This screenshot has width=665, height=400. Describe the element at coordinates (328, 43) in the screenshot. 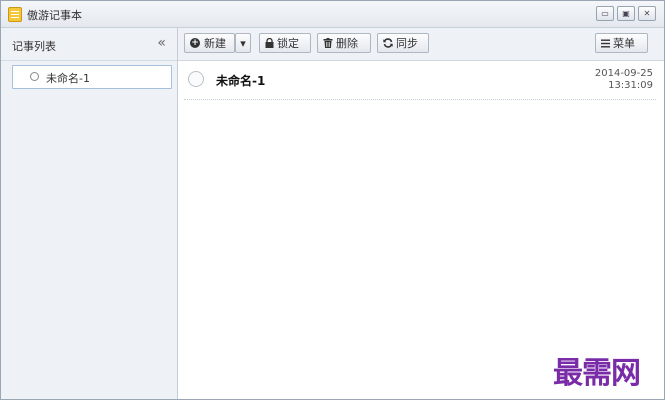

I see `trash-icon` at that location.